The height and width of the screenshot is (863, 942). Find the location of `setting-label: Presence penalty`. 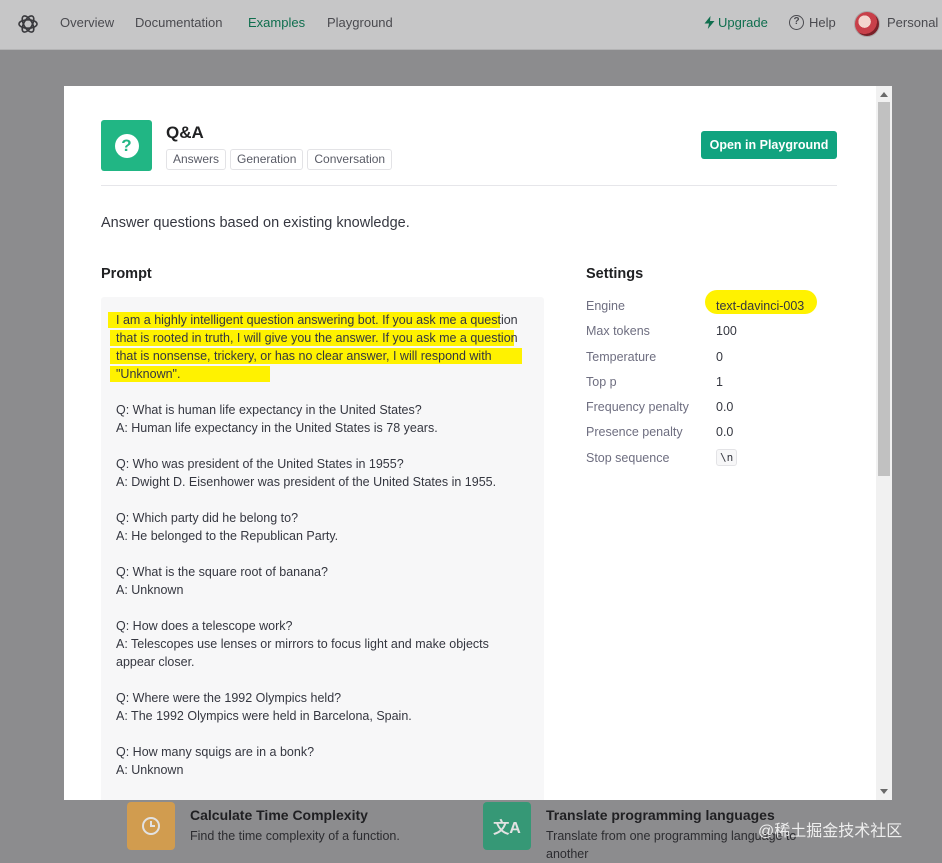

setting-label: Presence penalty is located at coordinates (634, 432).